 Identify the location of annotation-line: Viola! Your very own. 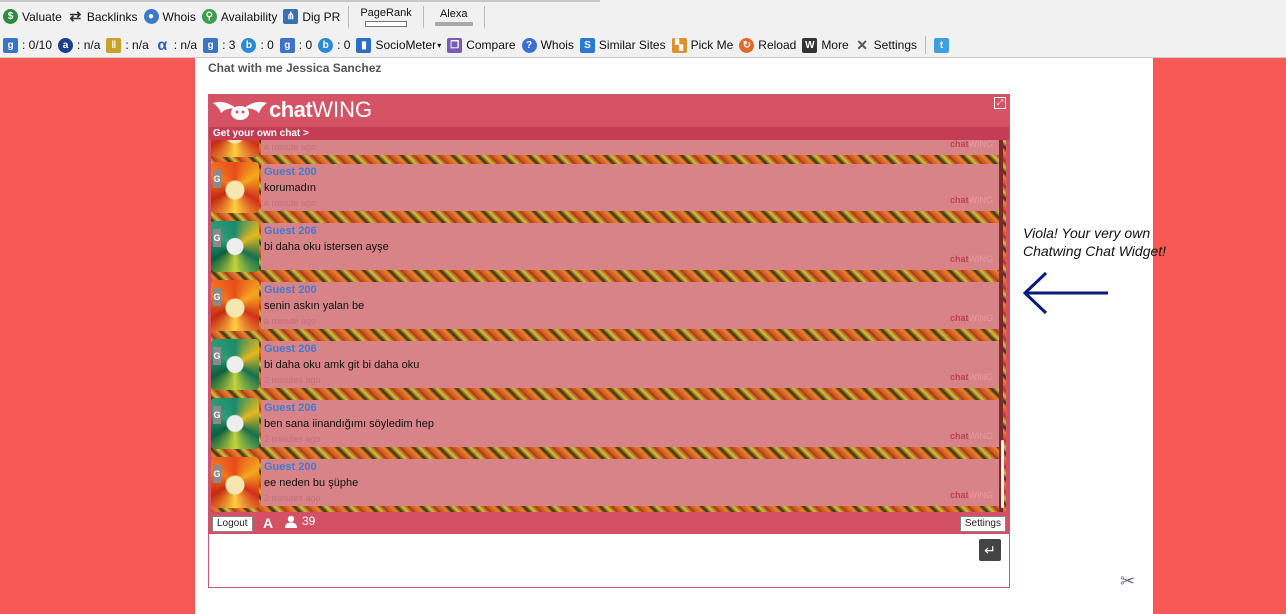
(1087, 233).